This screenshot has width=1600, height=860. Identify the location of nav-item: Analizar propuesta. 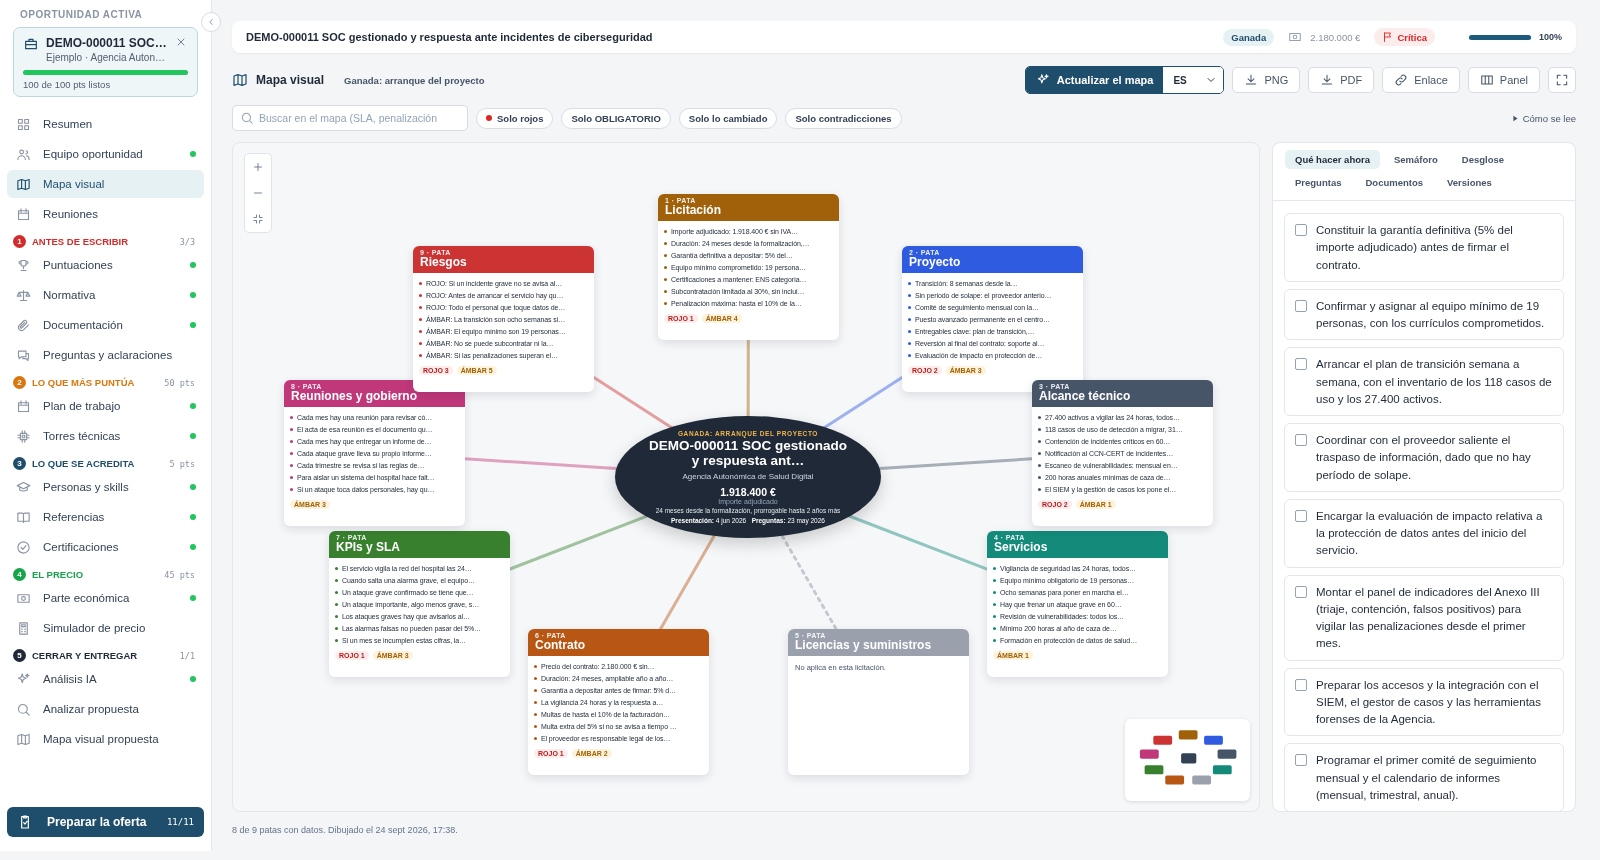
(105, 709).